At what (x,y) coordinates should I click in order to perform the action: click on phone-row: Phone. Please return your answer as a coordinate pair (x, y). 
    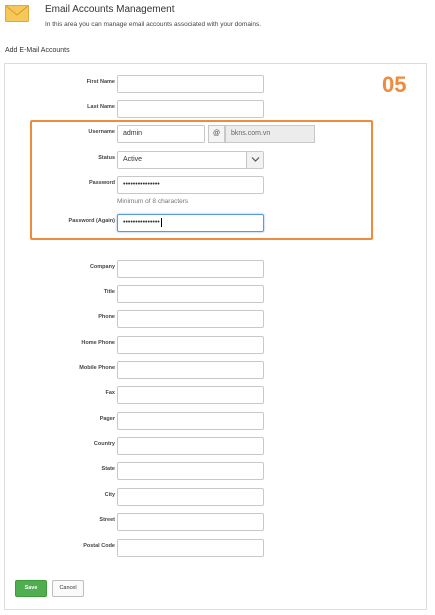
    Looking at the image, I should click on (216, 319).